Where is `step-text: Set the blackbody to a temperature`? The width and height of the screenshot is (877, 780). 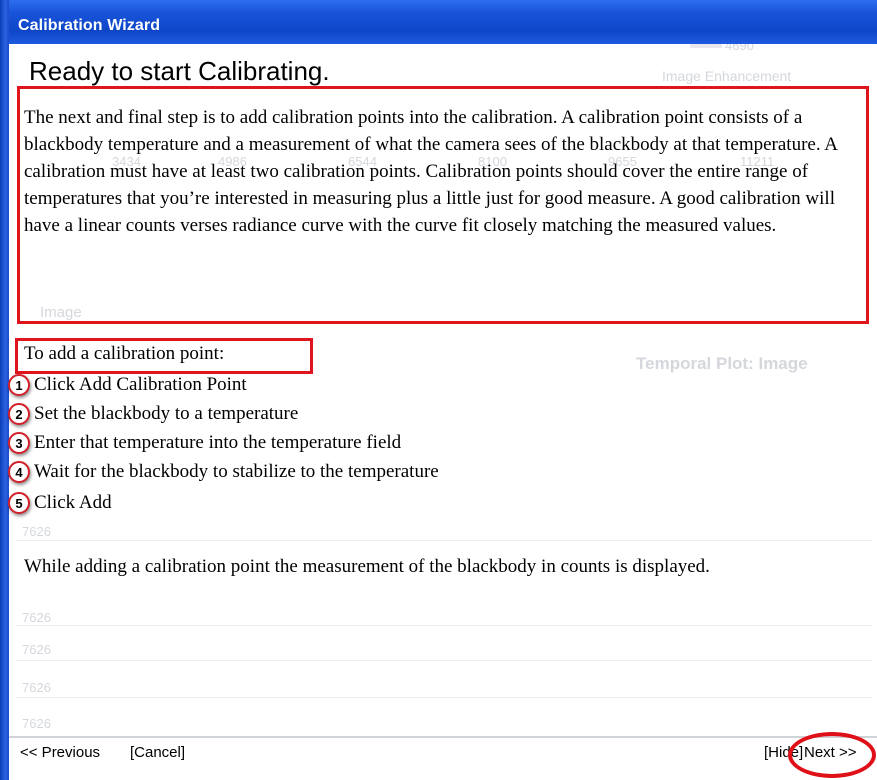
step-text: Set the blackbody to a temperature is located at coordinates (166, 413).